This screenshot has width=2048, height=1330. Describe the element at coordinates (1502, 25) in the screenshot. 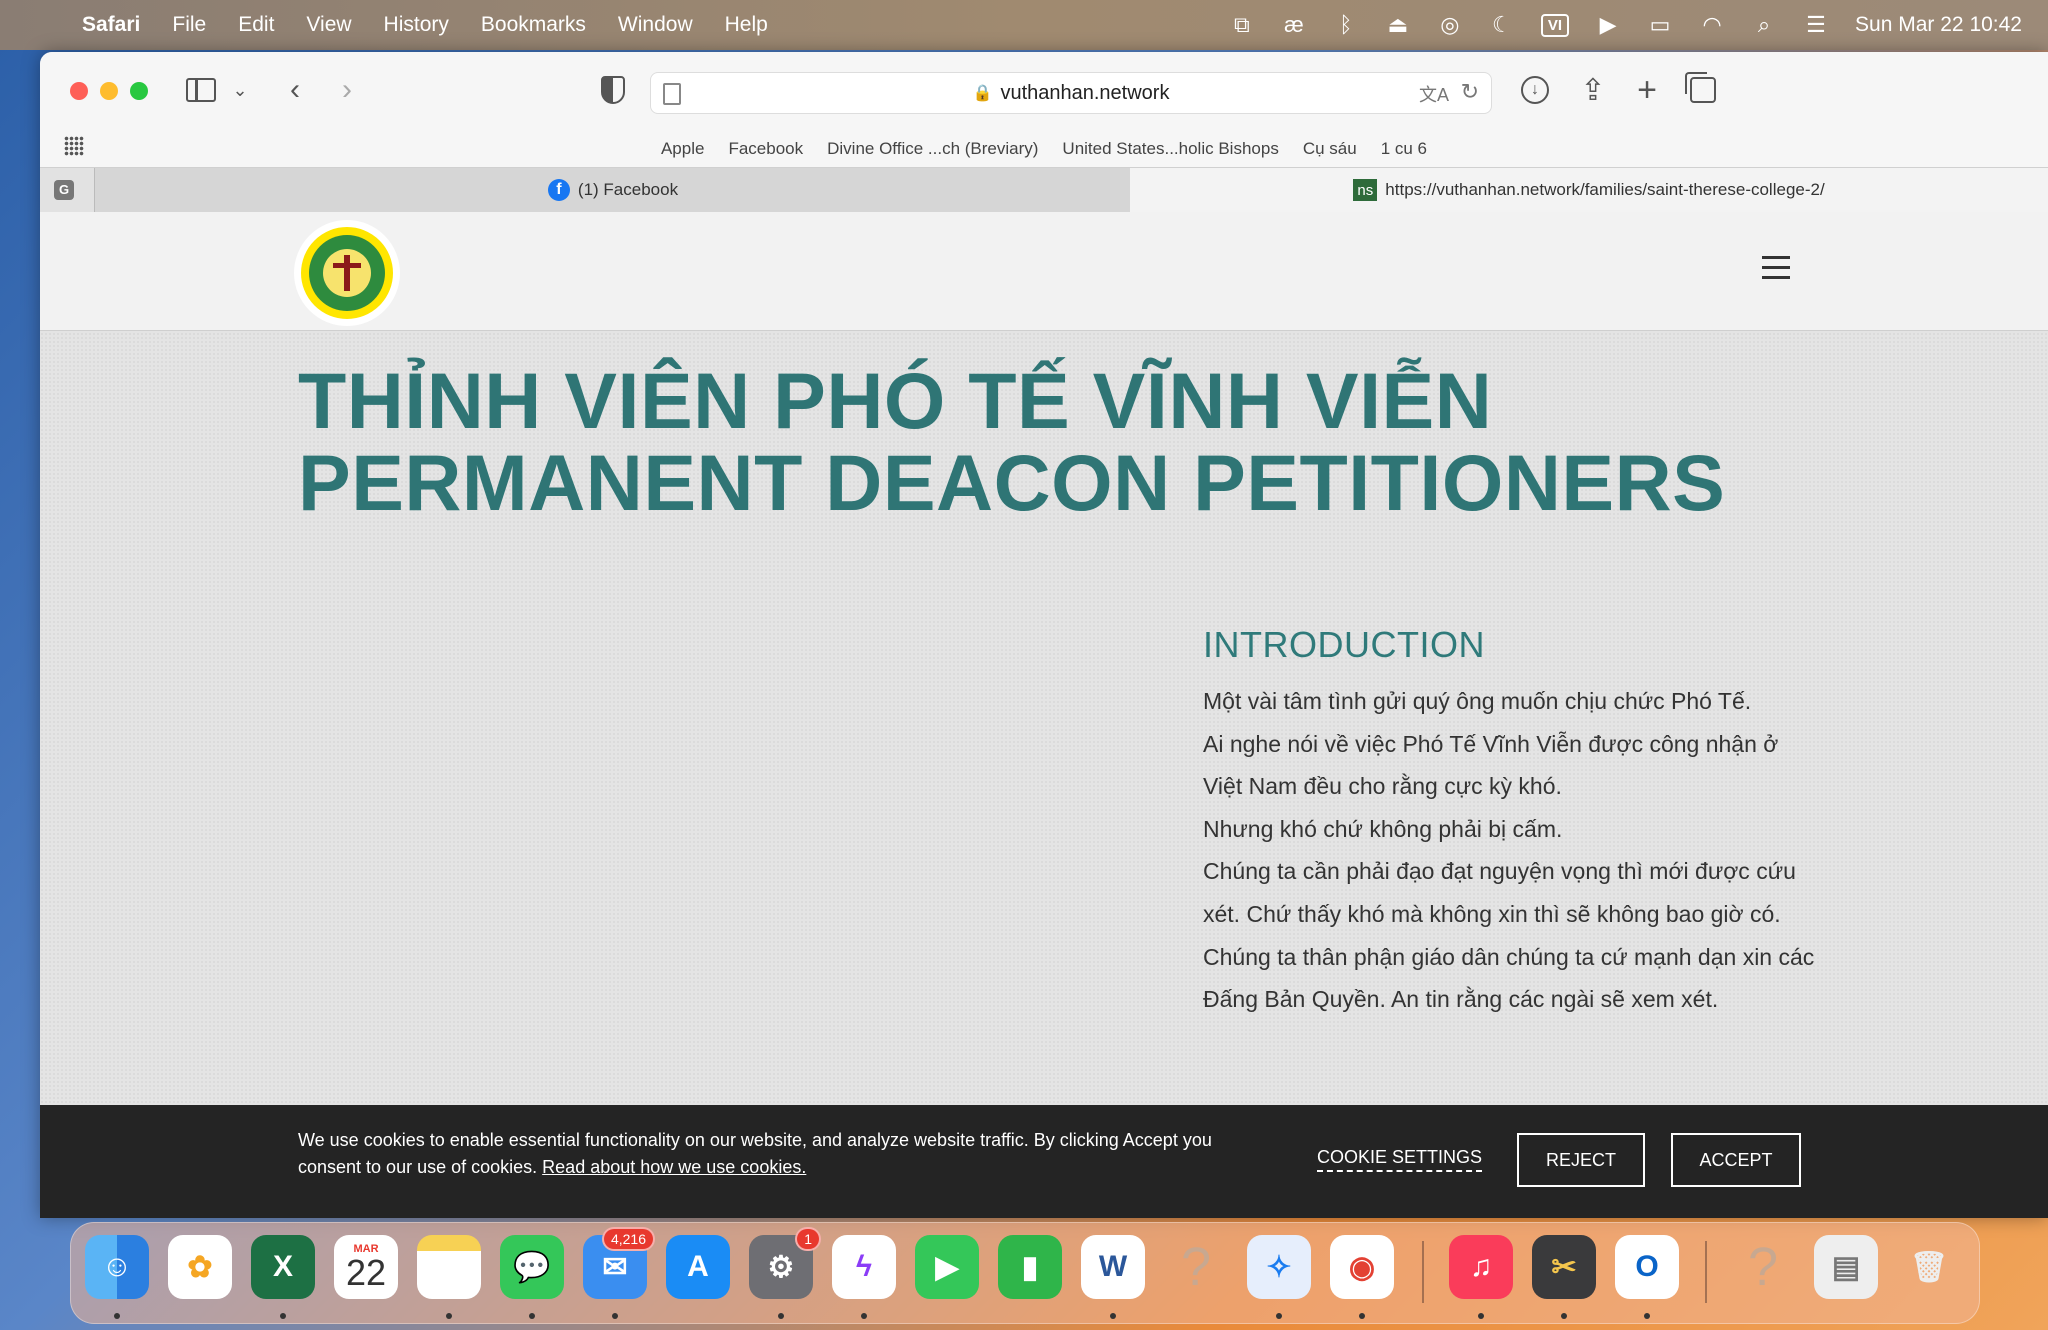

I see `moon-icon: ☾` at that location.